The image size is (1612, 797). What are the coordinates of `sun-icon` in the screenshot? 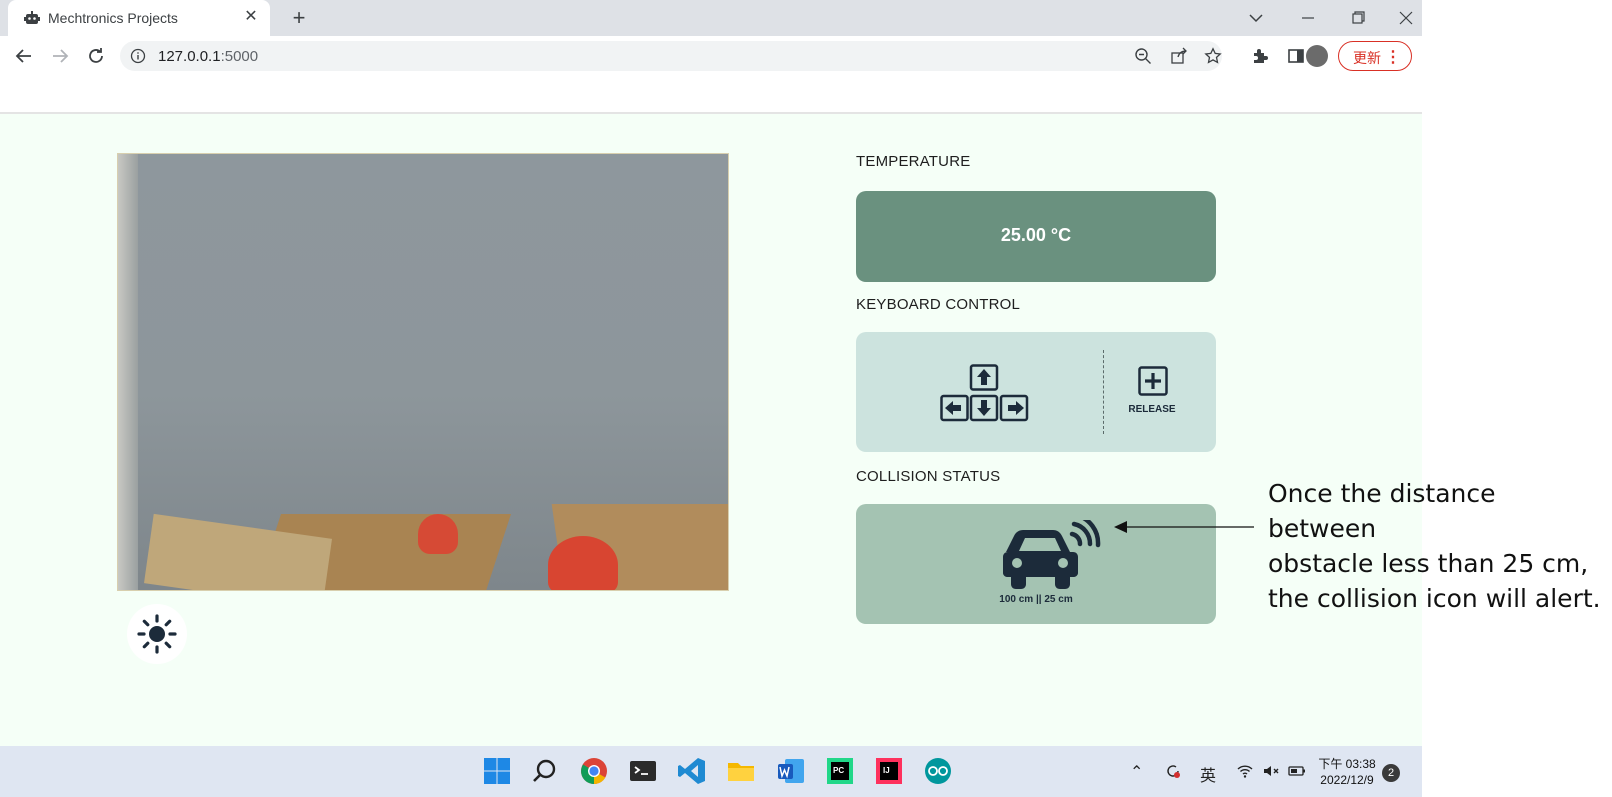 It's located at (157, 634).